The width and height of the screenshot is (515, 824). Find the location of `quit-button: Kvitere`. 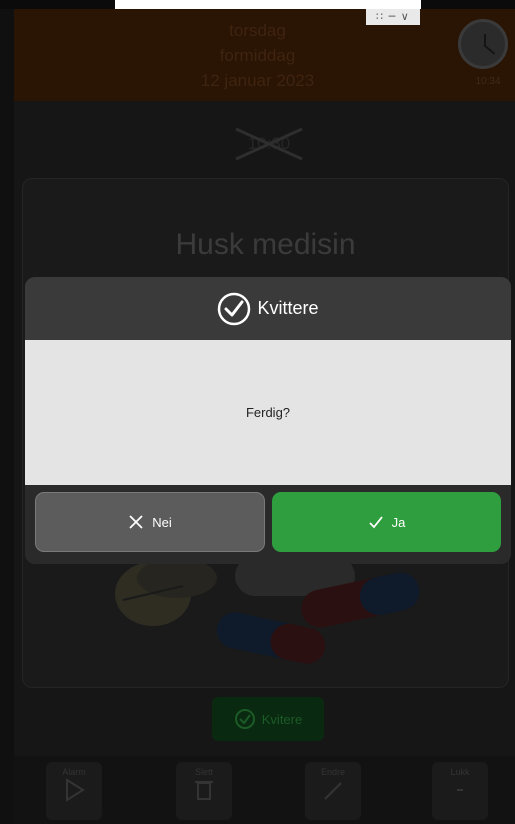

quit-button: Kvitere is located at coordinates (268, 719).